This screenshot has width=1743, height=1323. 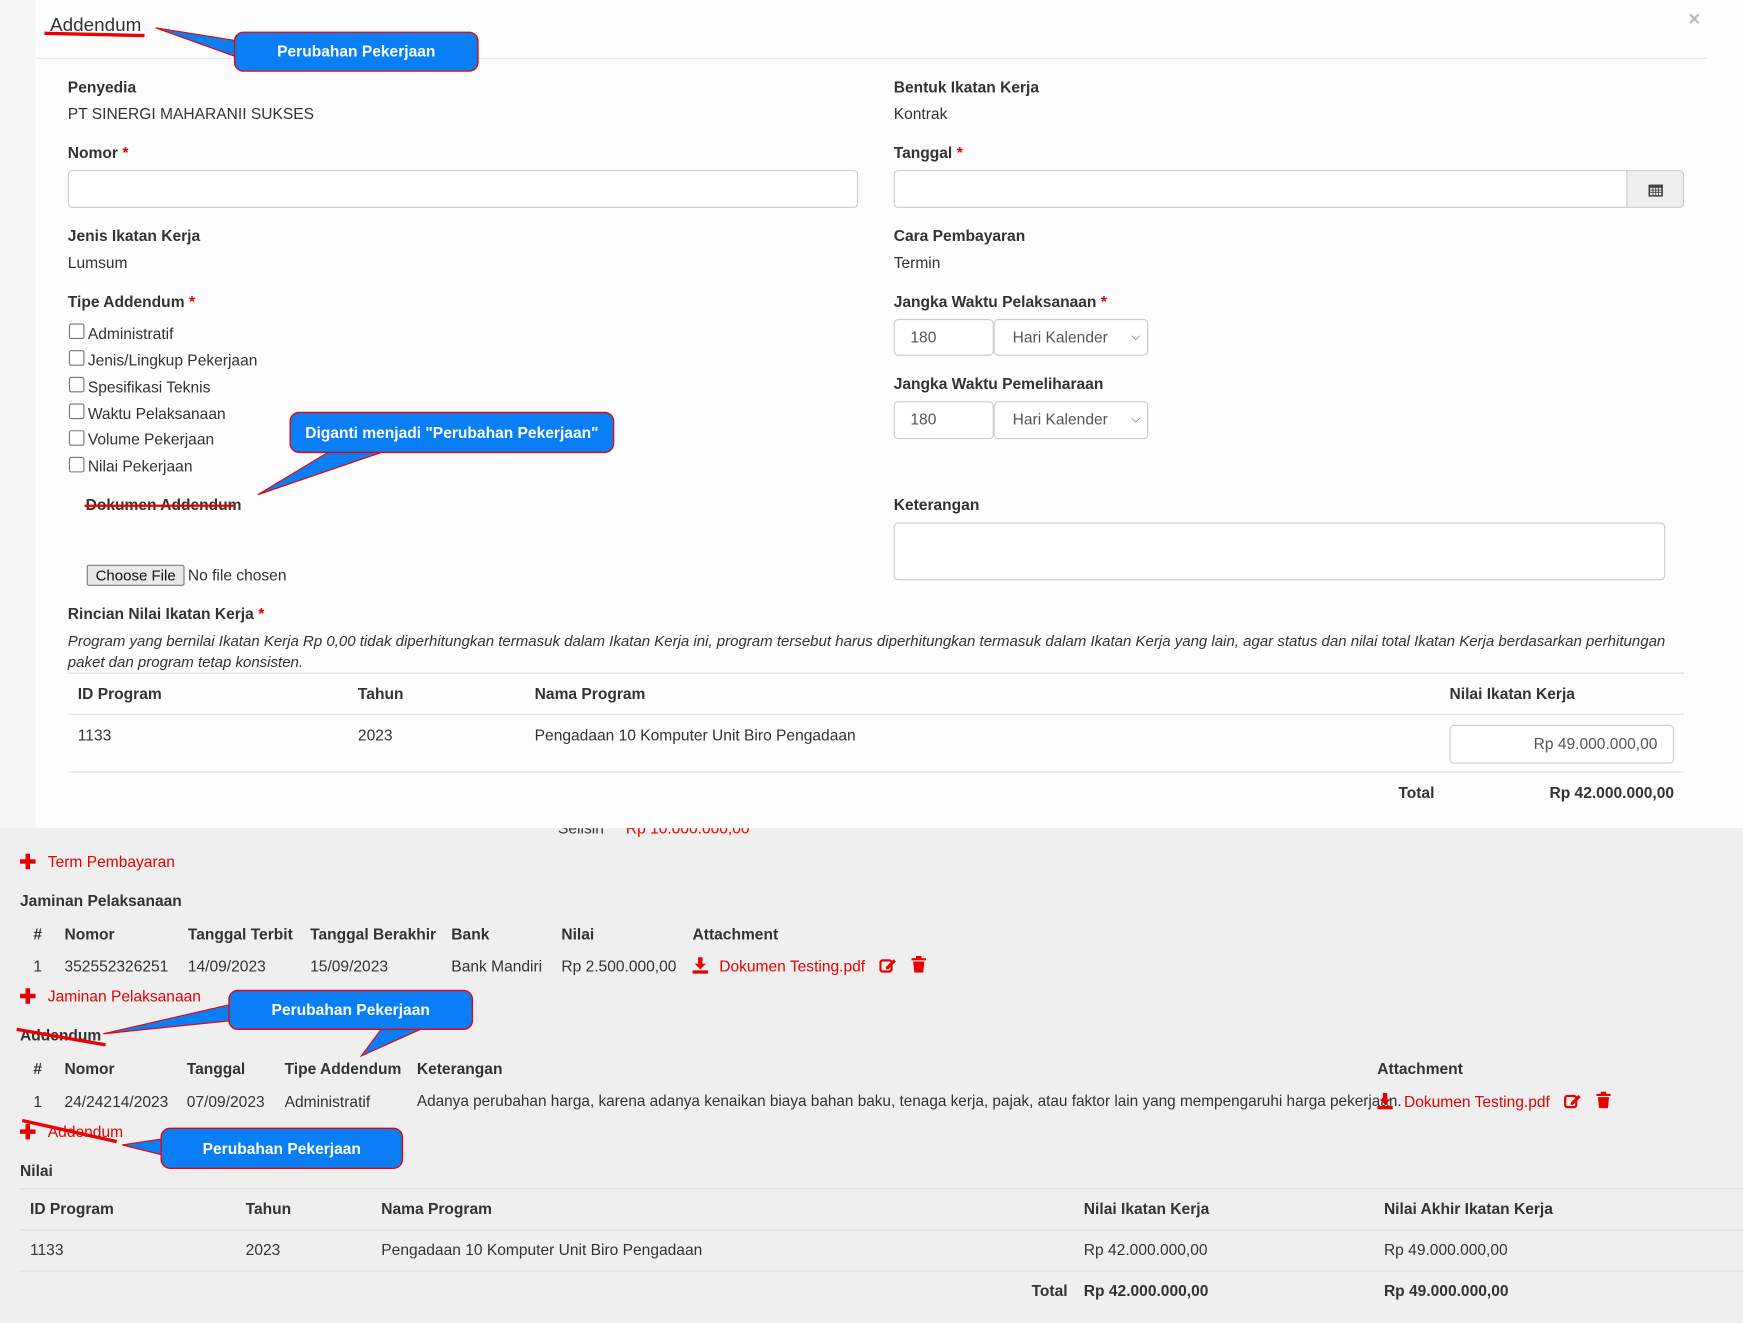 I want to click on col-header: Nilai, so click(x=578, y=933).